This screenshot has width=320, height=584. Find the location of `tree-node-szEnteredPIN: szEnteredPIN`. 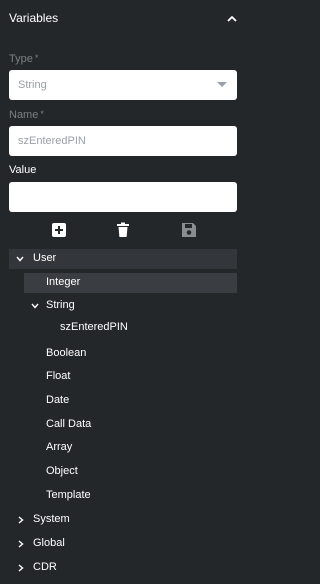

tree-node-szEnteredPIN: szEnteredPIN is located at coordinates (123, 328).